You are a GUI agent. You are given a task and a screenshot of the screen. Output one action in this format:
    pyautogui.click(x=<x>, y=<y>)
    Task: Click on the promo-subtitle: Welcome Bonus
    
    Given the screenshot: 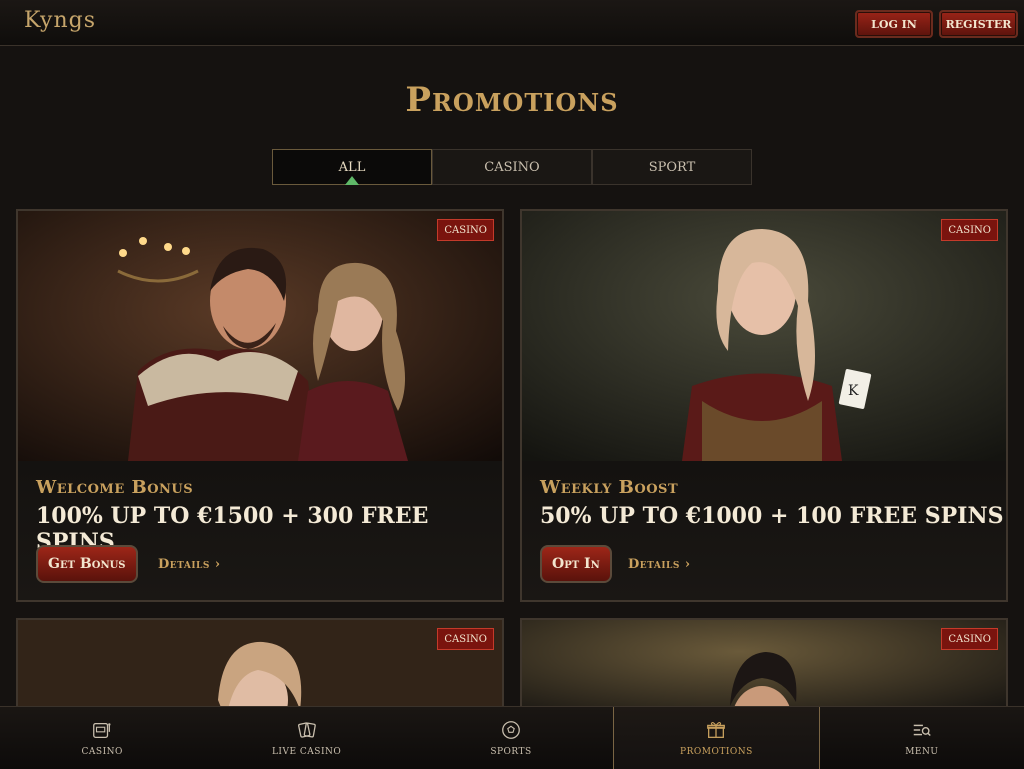 What is the action you would take?
    pyautogui.click(x=115, y=487)
    